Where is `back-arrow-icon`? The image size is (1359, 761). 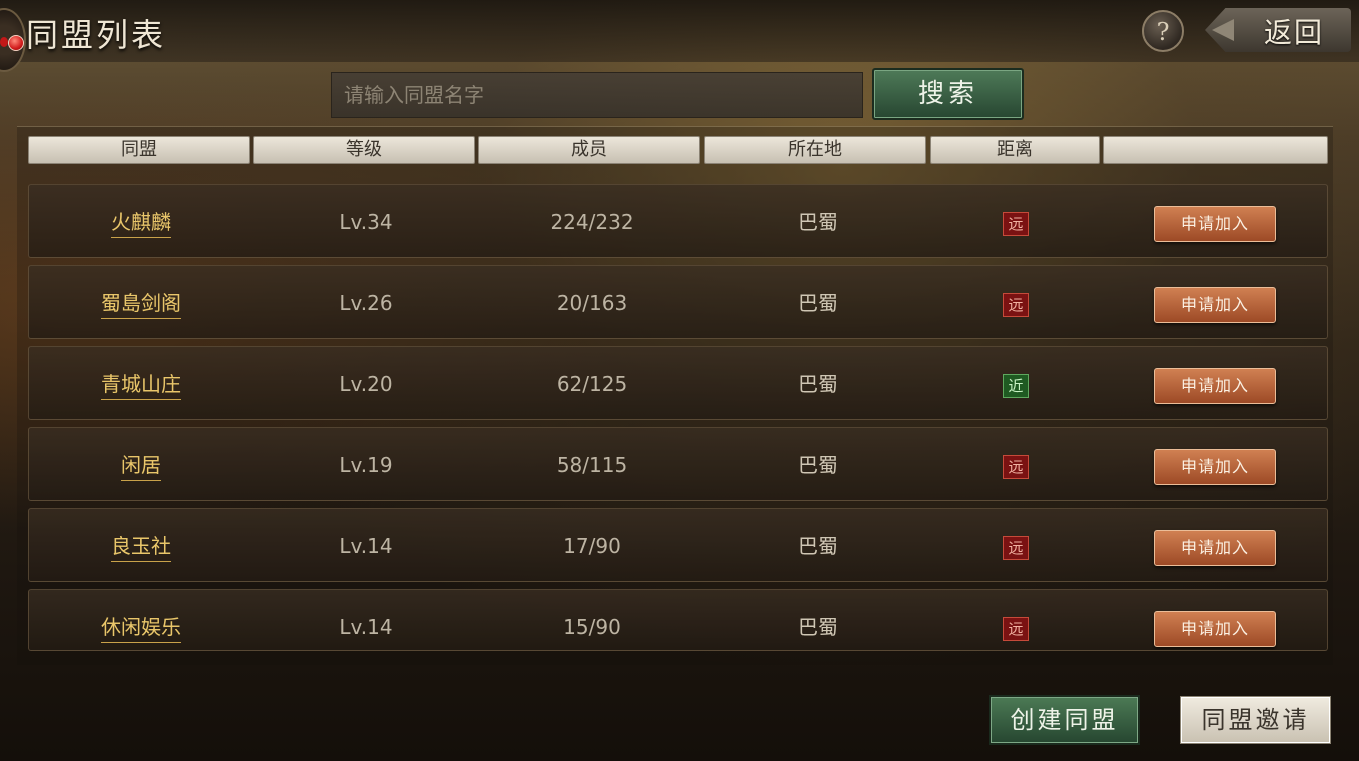
back-arrow-icon is located at coordinates (1223, 30).